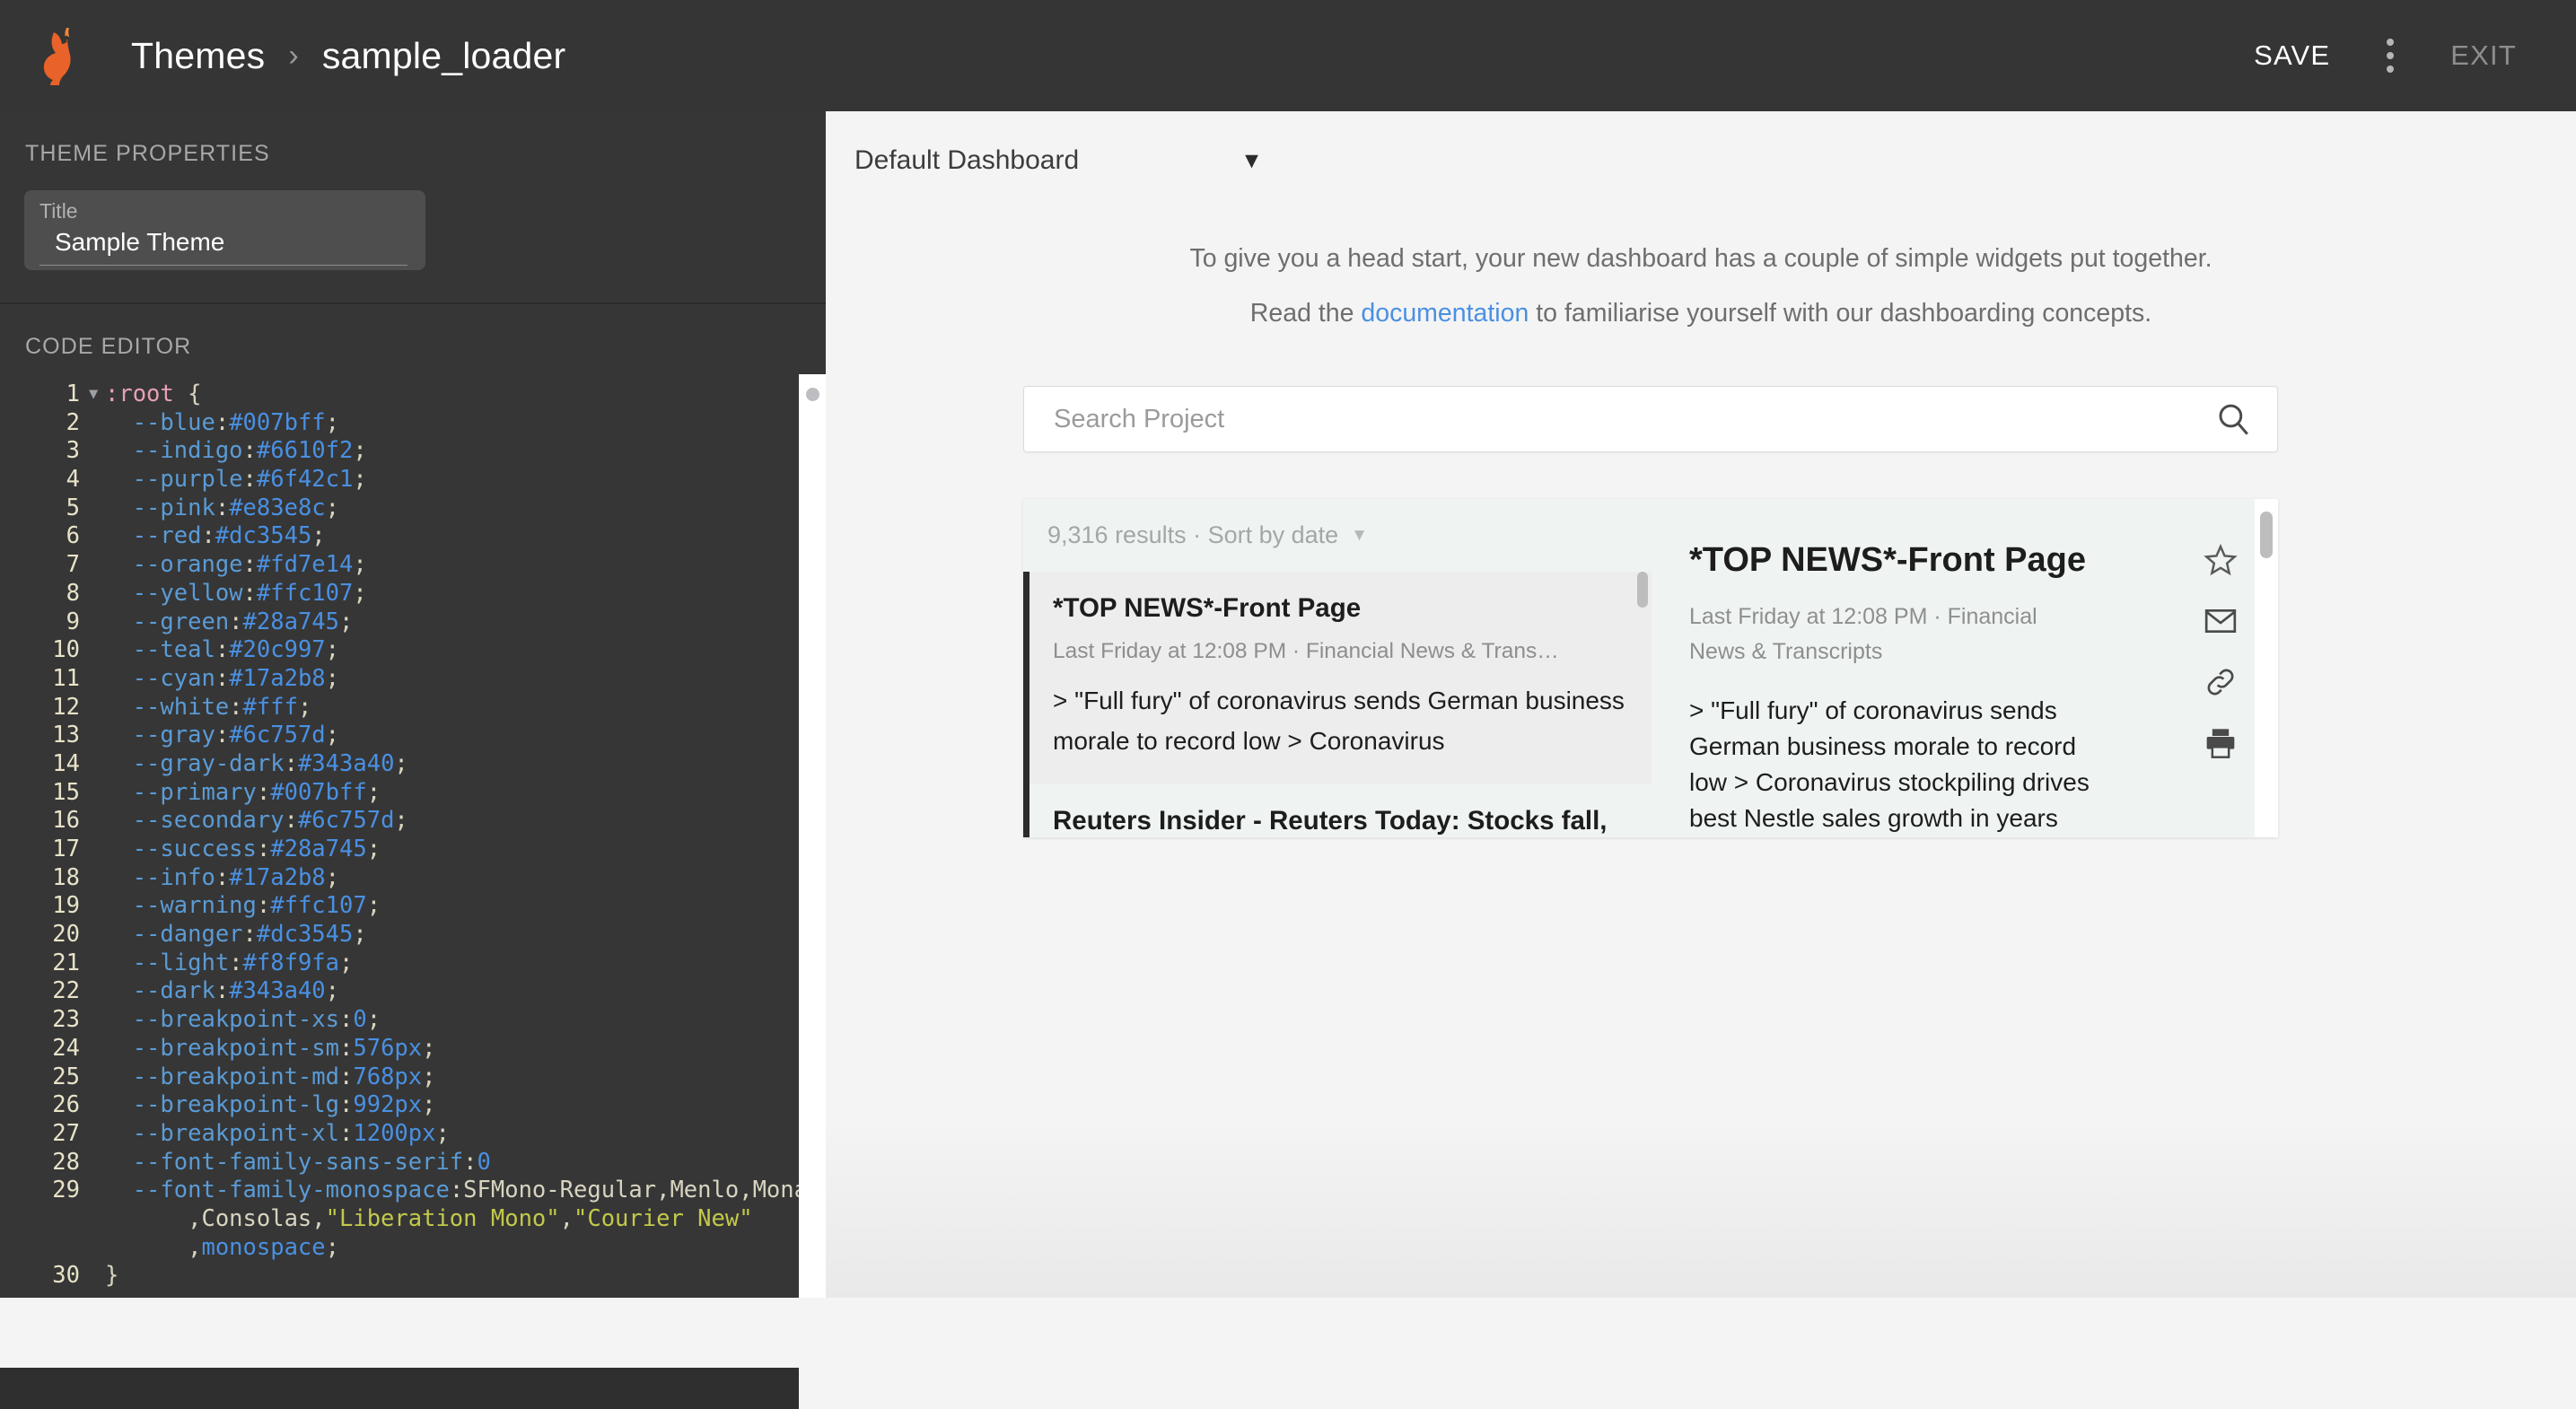 The height and width of the screenshot is (1409, 2576). I want to click on results-header: 9,316 results · Sort by date ▼, so click(1337, 535).